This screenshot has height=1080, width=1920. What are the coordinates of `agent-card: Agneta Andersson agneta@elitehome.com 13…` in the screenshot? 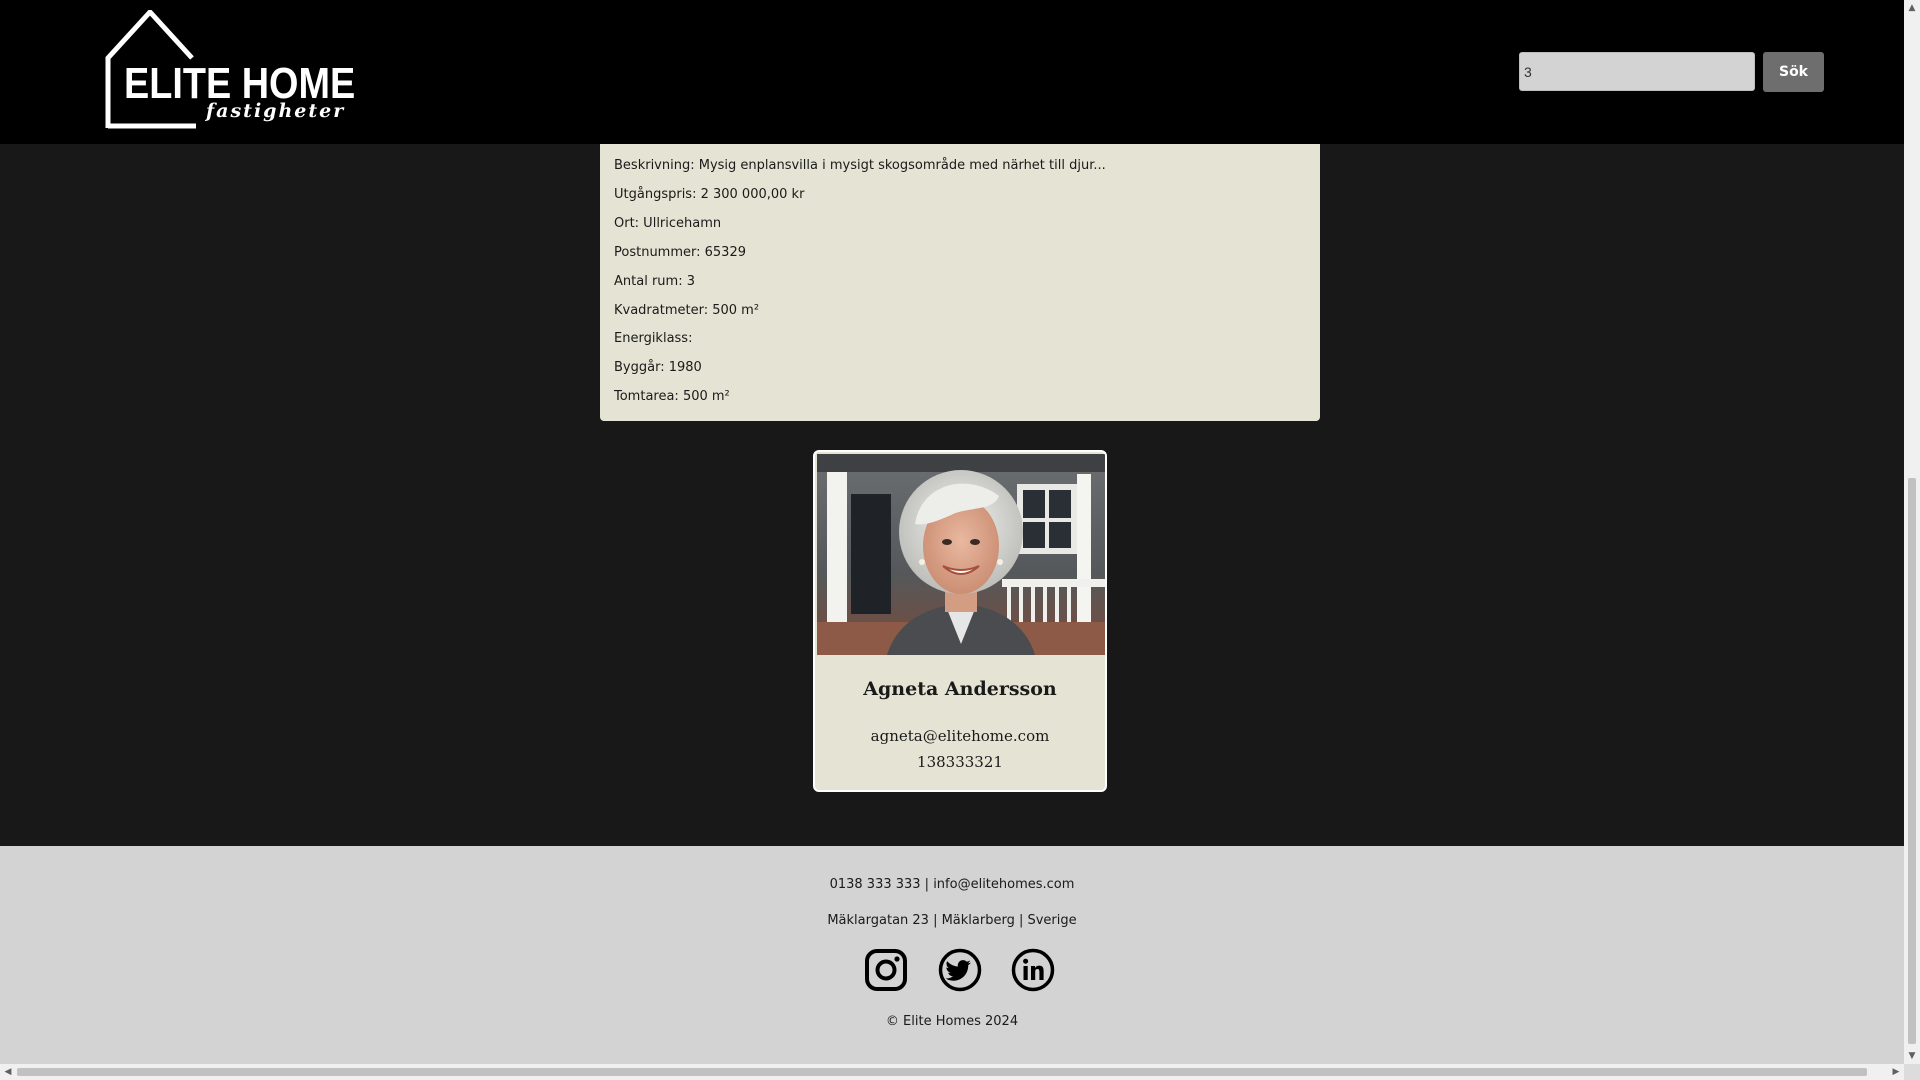 It's located at (960, 621).